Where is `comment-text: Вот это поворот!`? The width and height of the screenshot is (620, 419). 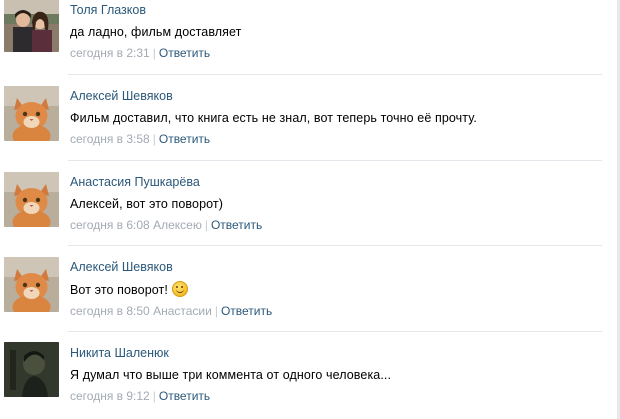 comment-text: Вот это поворот! is located at coordinates (129, 289).